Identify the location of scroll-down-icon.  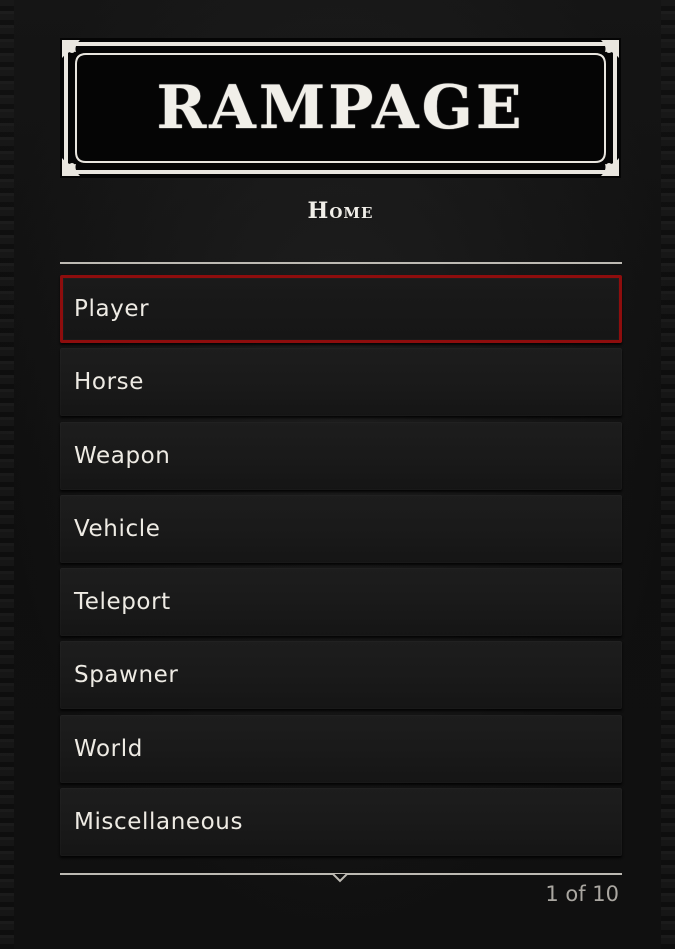
(340, 879).